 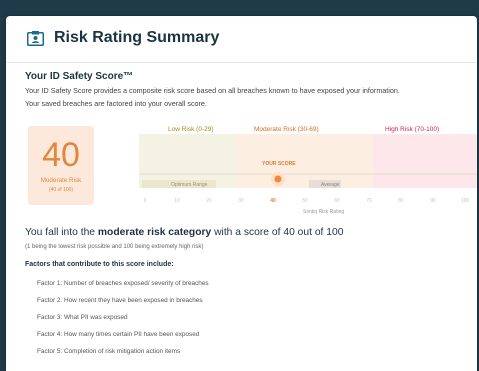 I want to click on gauge-tick-label: 10, so click(x=177, y=201).